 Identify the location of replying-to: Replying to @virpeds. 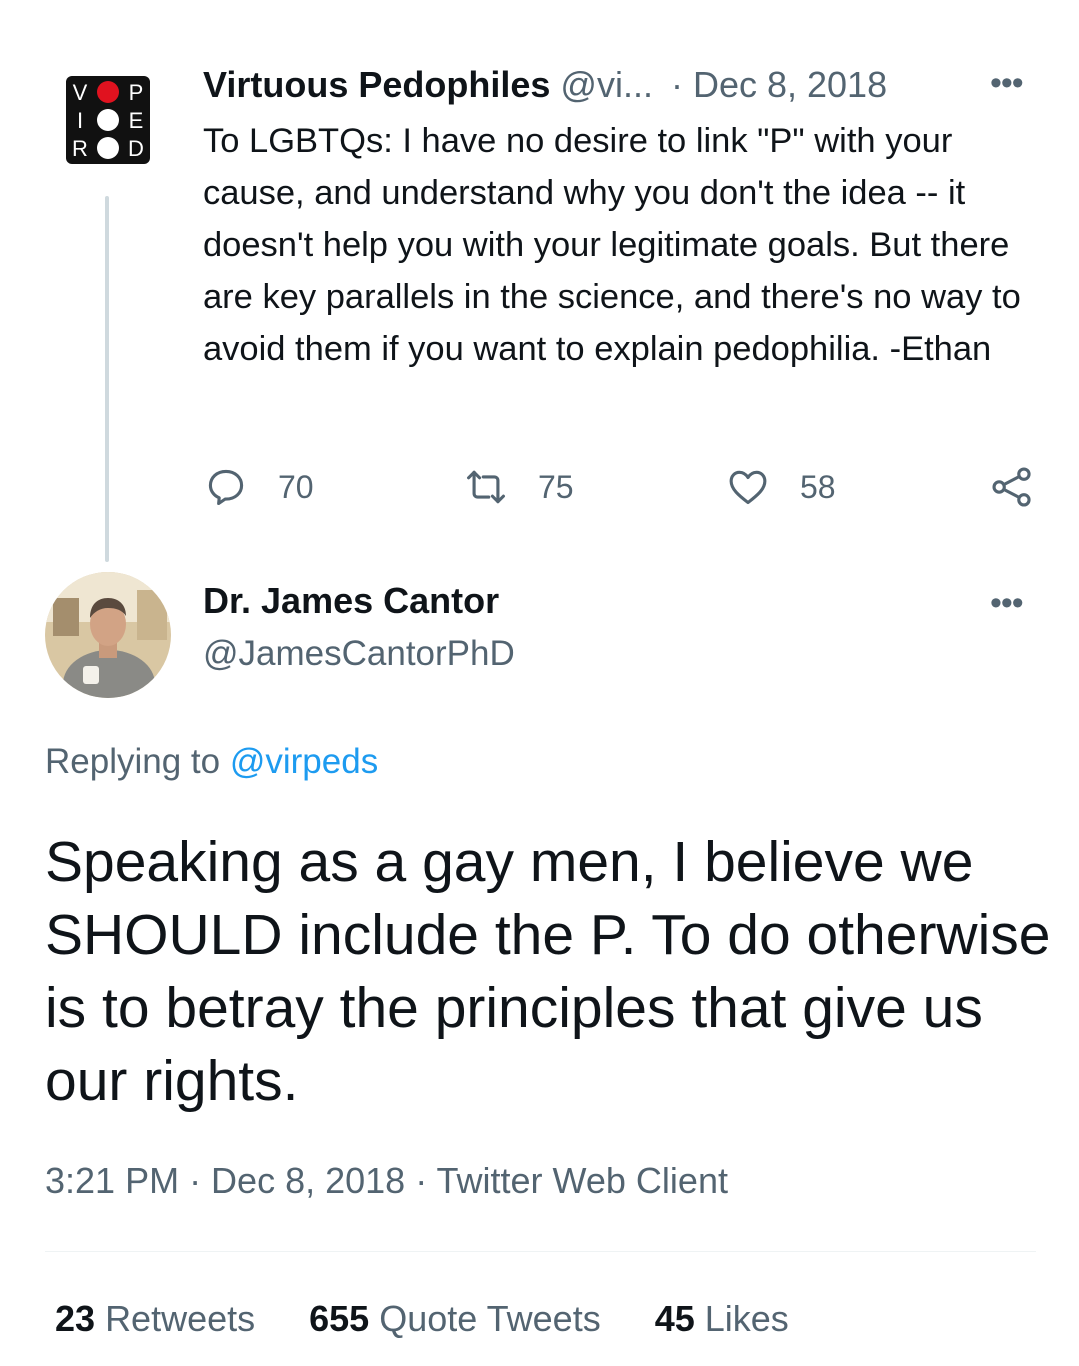
(211, 762).